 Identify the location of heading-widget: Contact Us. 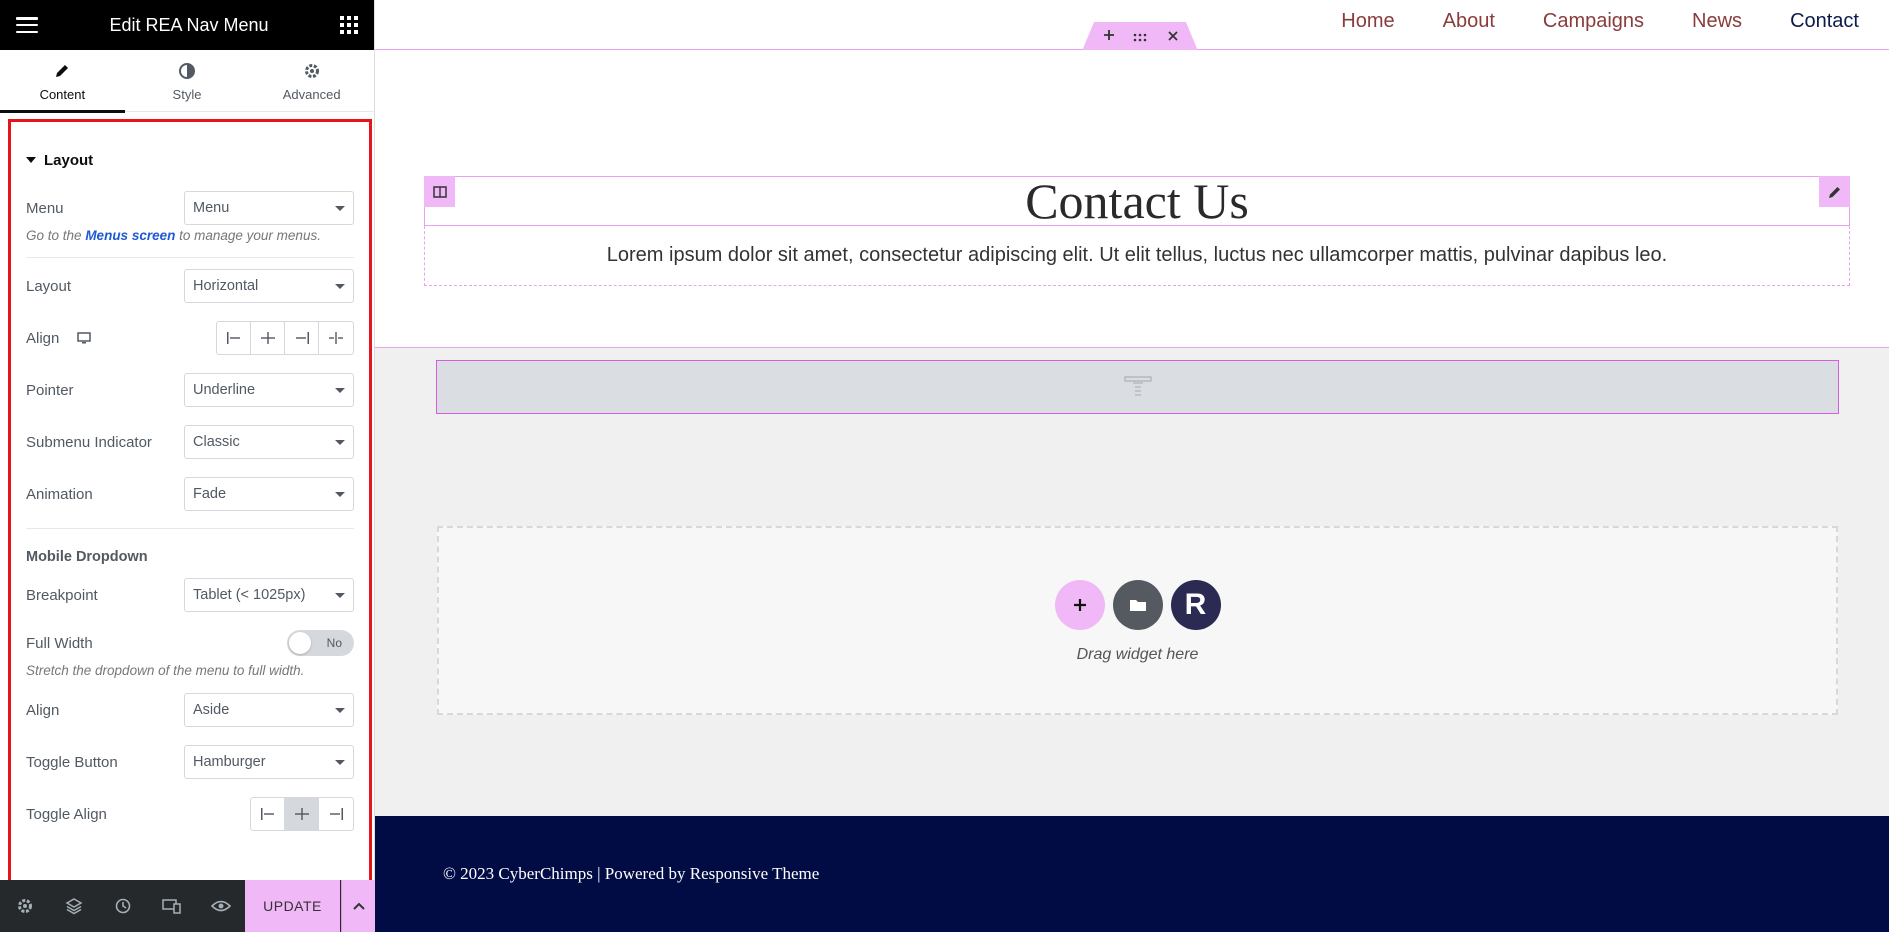
(1137, 201).